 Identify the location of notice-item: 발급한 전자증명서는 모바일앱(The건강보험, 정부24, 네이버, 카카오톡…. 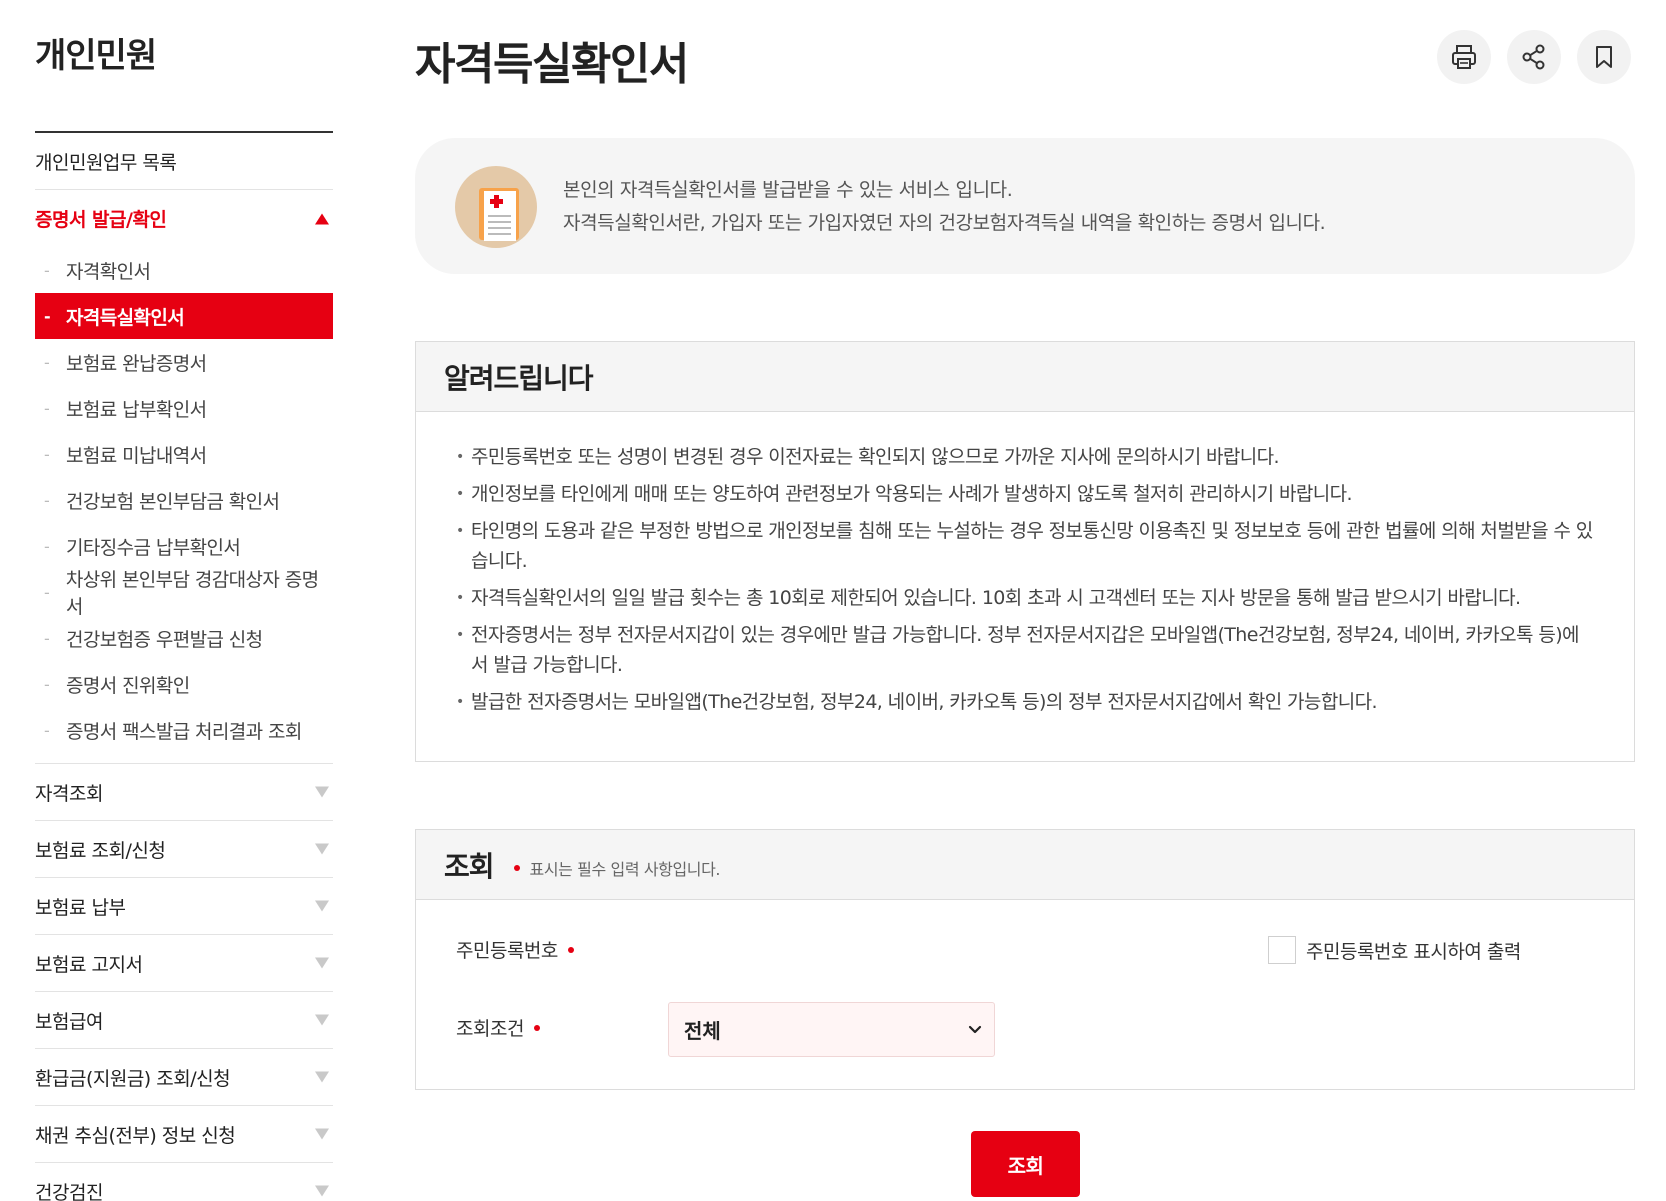
(1025, 702).